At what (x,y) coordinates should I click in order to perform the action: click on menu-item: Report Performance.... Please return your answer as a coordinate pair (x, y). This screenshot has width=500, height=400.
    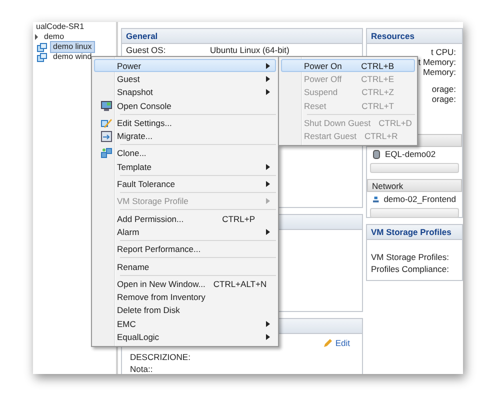
    Looking at the image, I should click on (185, 249).